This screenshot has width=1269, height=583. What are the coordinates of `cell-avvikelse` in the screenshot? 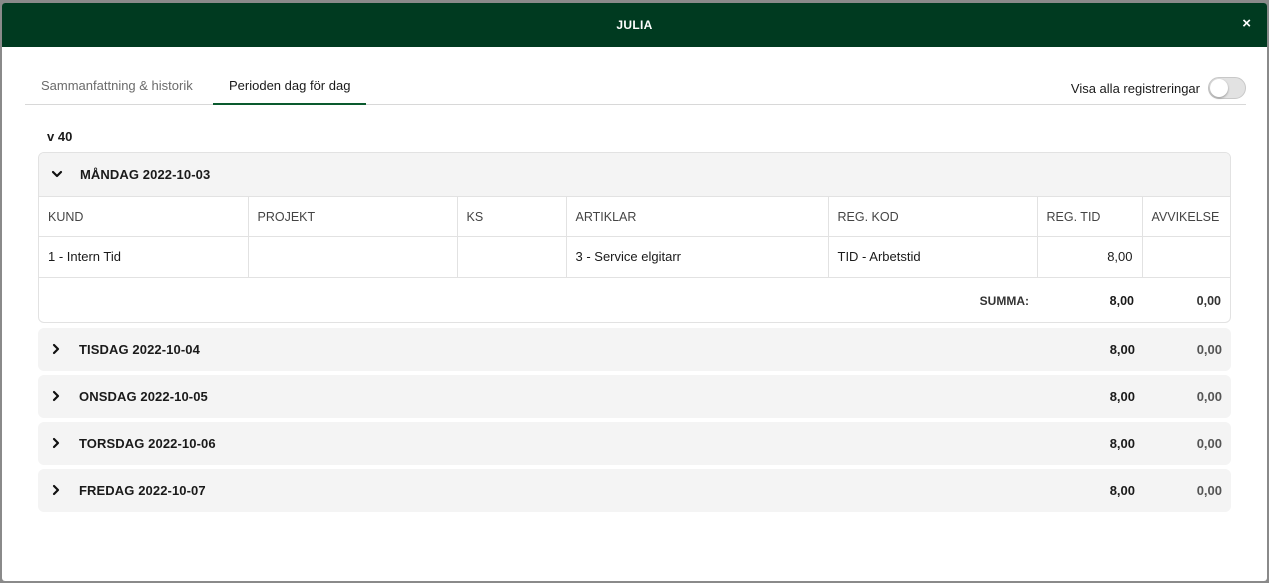 It's located at (1186, 256).